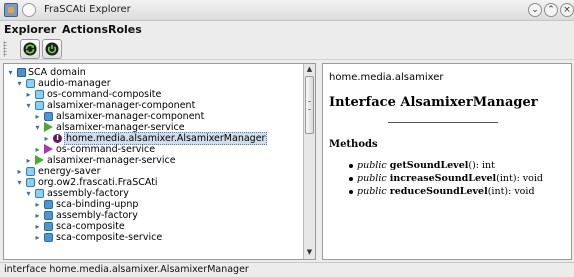 The width and height of the screenshot is (574, 277). I want to click on refresh-icon, so click(30, 49).